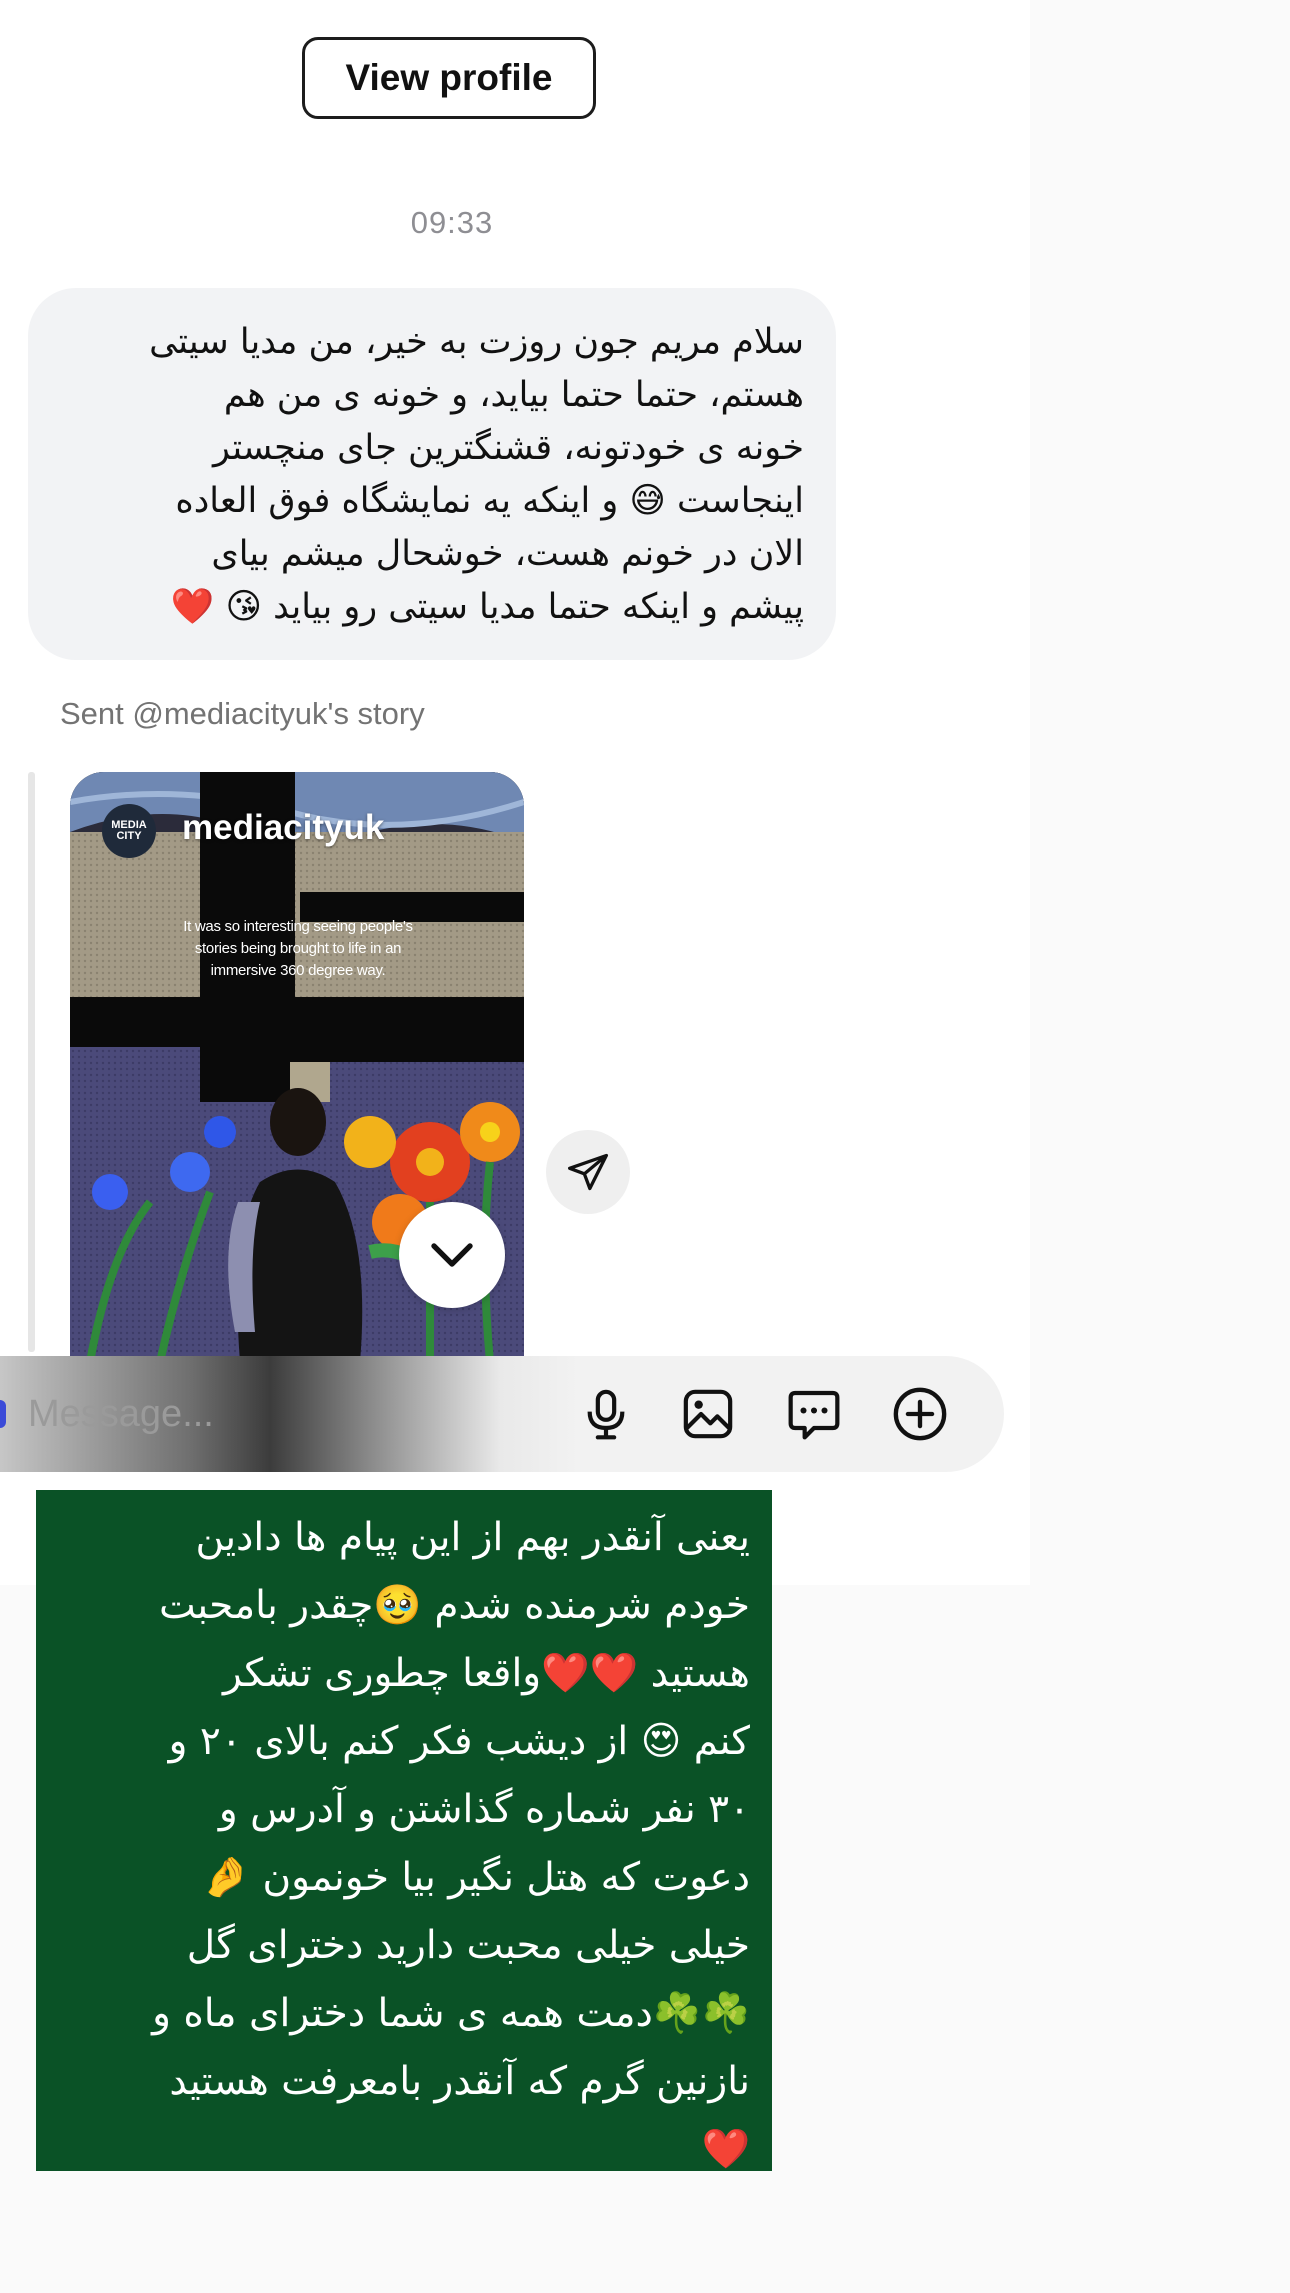 Image resolution: width=1290 pixels, height=2293 pixels. I want to click on note-line: هستید ❤️❤️واقعا چطوری تشکر, so click(486, 1673).